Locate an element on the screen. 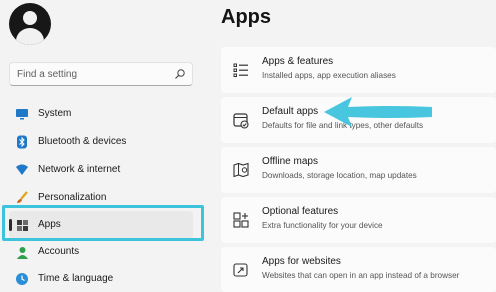  card-subtitle: Extra functionality for your device is located at coordinates (322, 225).